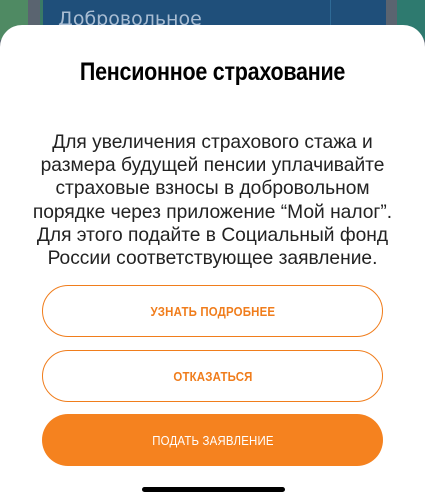 This screenshot has height=500, width=425. I want to click on home-indicator, so click(213, 489).